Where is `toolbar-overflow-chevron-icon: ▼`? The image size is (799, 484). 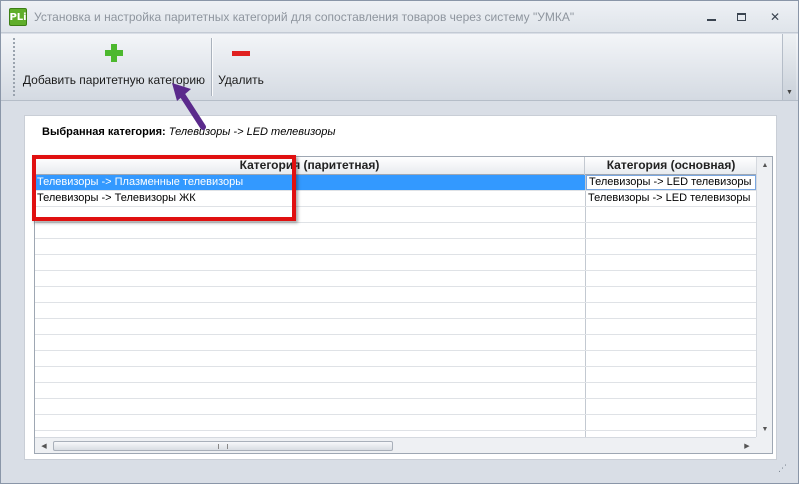 toolbar-overflow-chevron-icon: ▼ is located at coordinates (789, 67).